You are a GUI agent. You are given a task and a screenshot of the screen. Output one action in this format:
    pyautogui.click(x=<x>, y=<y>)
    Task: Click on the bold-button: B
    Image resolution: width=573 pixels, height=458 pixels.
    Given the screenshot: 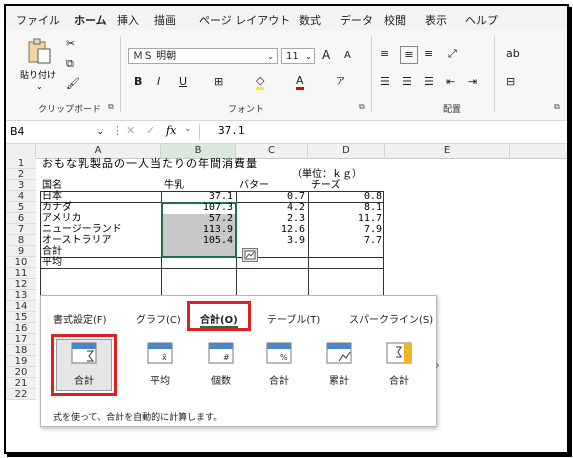 What is the action you would take?
    pyautogui.click(x=138, y=82)
    